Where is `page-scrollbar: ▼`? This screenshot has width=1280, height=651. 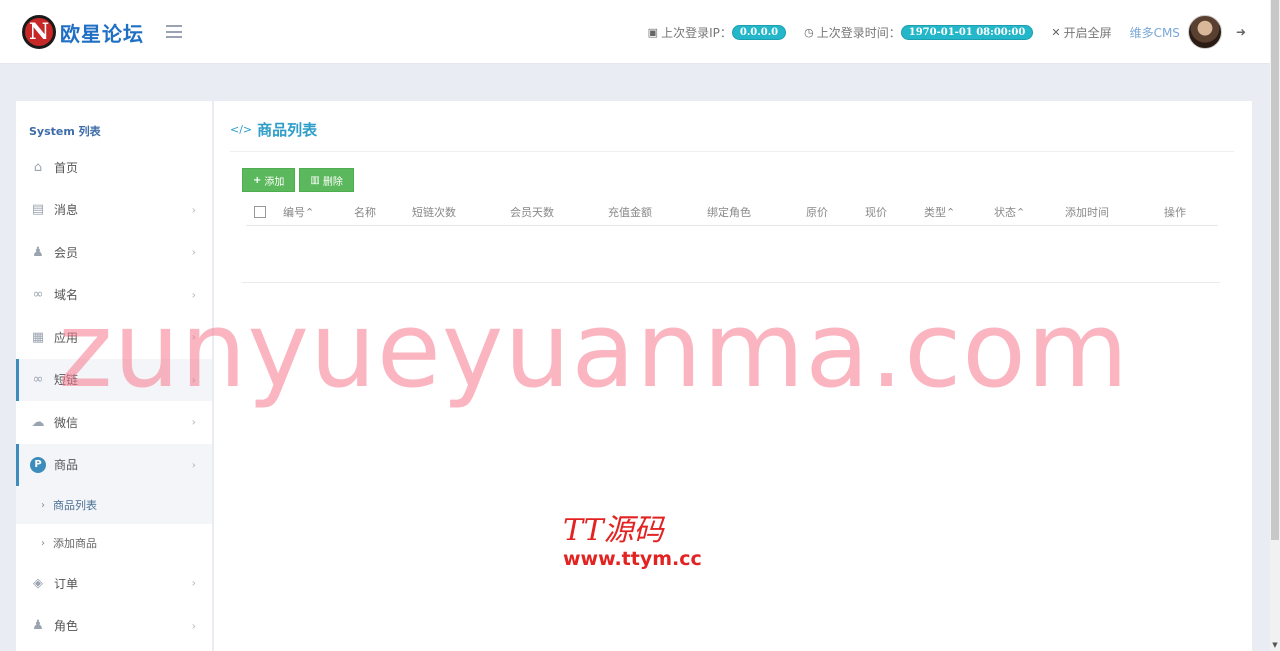
page-scrollbar: ▼ is located at coordinates (1275, 325).